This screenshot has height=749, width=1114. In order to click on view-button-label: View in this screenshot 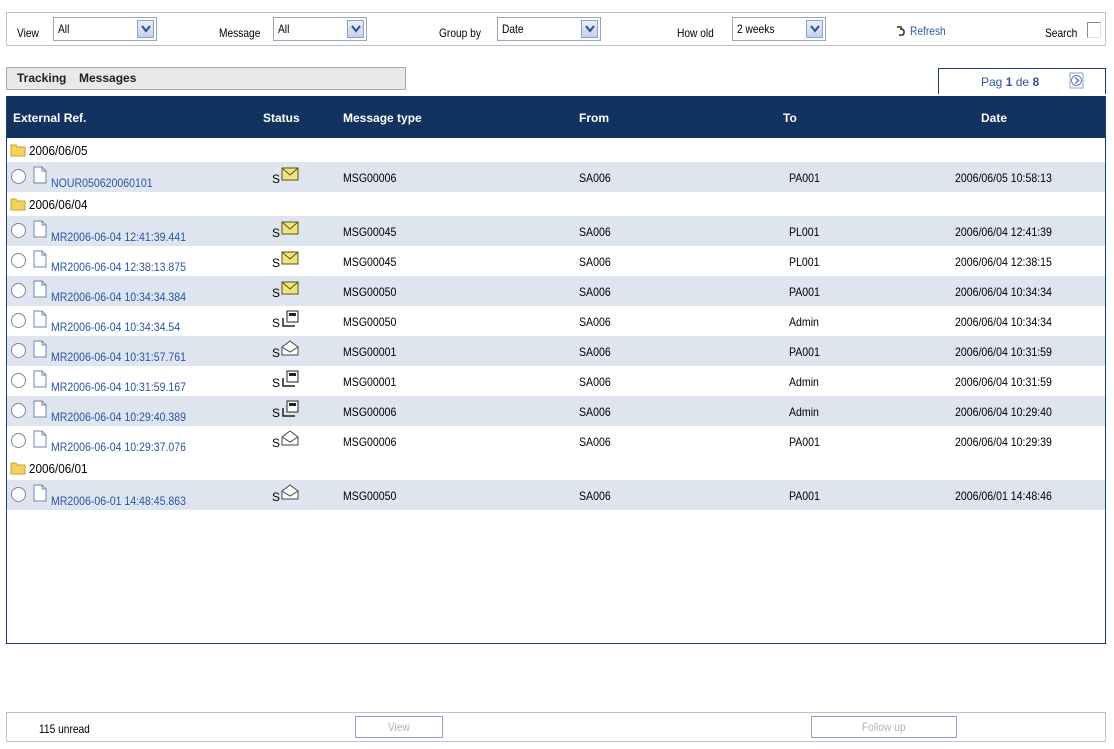, I will do `click(399, 727)`.